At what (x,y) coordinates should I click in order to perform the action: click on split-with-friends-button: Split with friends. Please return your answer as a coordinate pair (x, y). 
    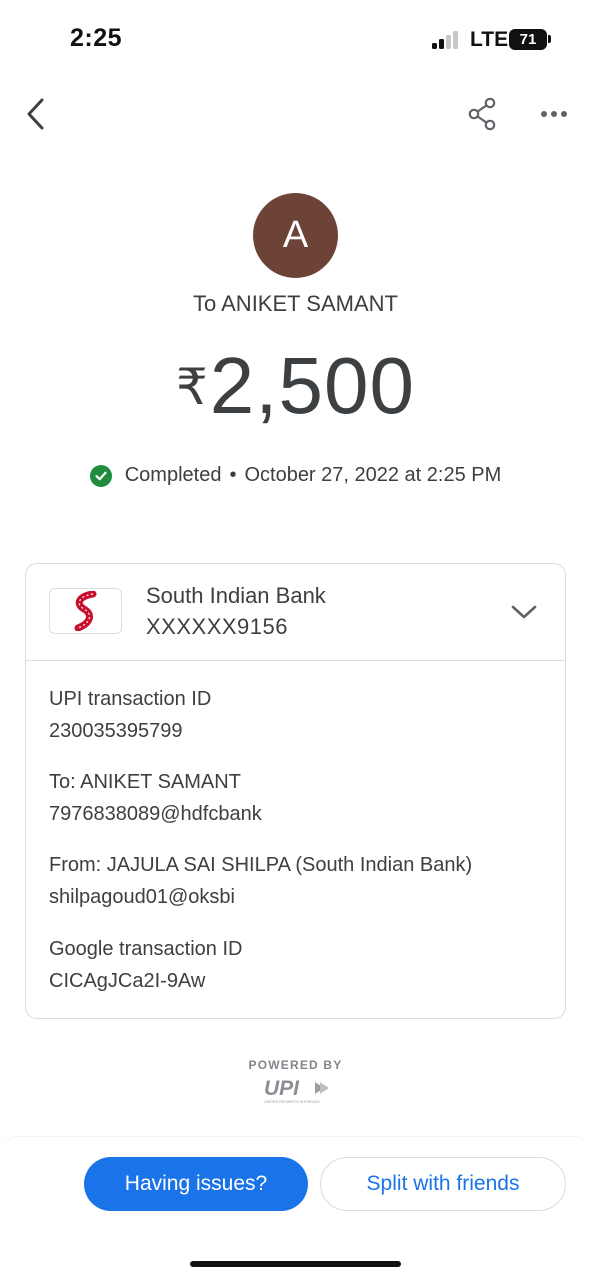
    Looking at the image, I should click on (443, 1184).